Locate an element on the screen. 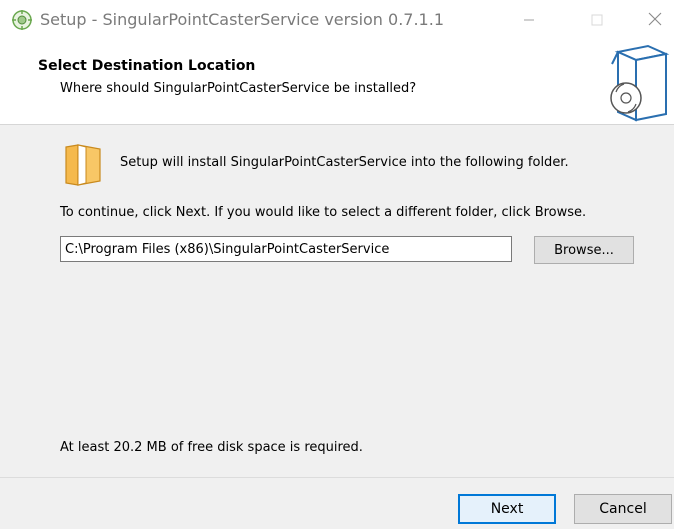 The image size is (674, 529). minimize-button is located at coordinates (529, 20).